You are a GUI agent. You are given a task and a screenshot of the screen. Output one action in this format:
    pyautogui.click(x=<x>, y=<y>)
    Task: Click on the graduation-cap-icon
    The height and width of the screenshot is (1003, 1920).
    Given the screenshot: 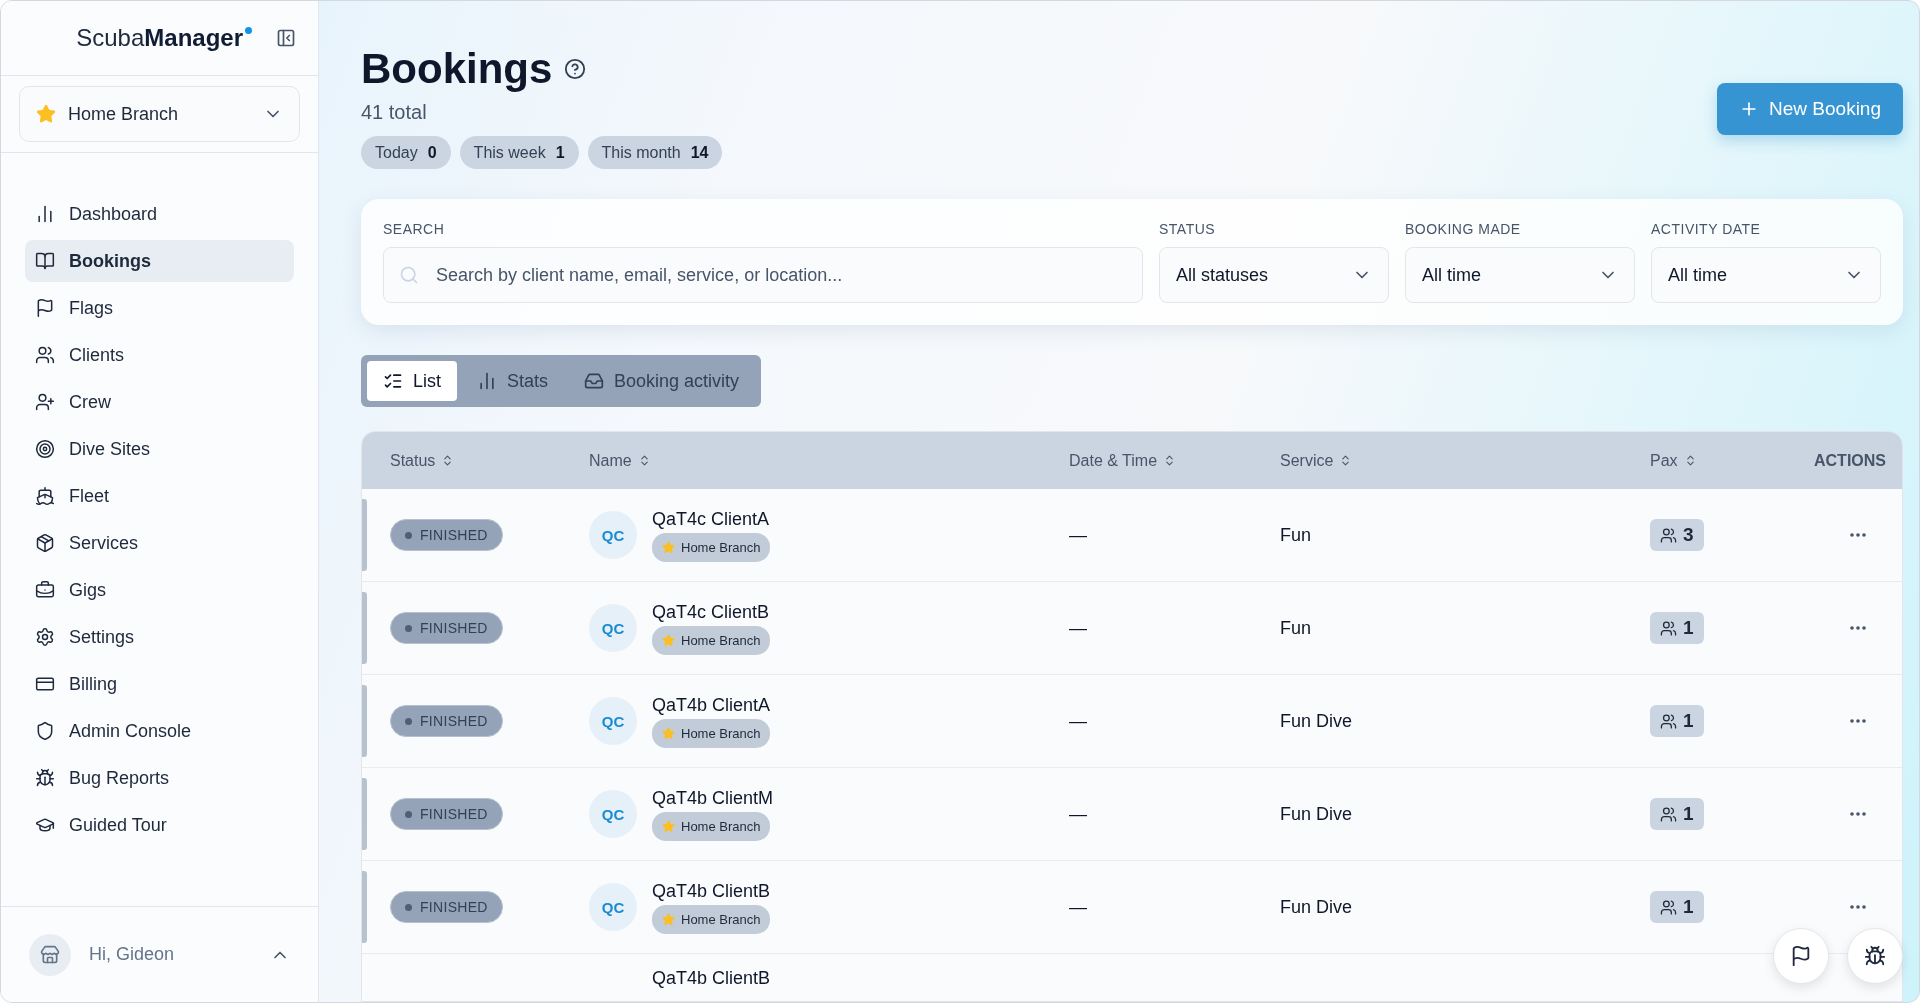 What is the action you would take?
    pyautogui.click(x=45, y=825)
    